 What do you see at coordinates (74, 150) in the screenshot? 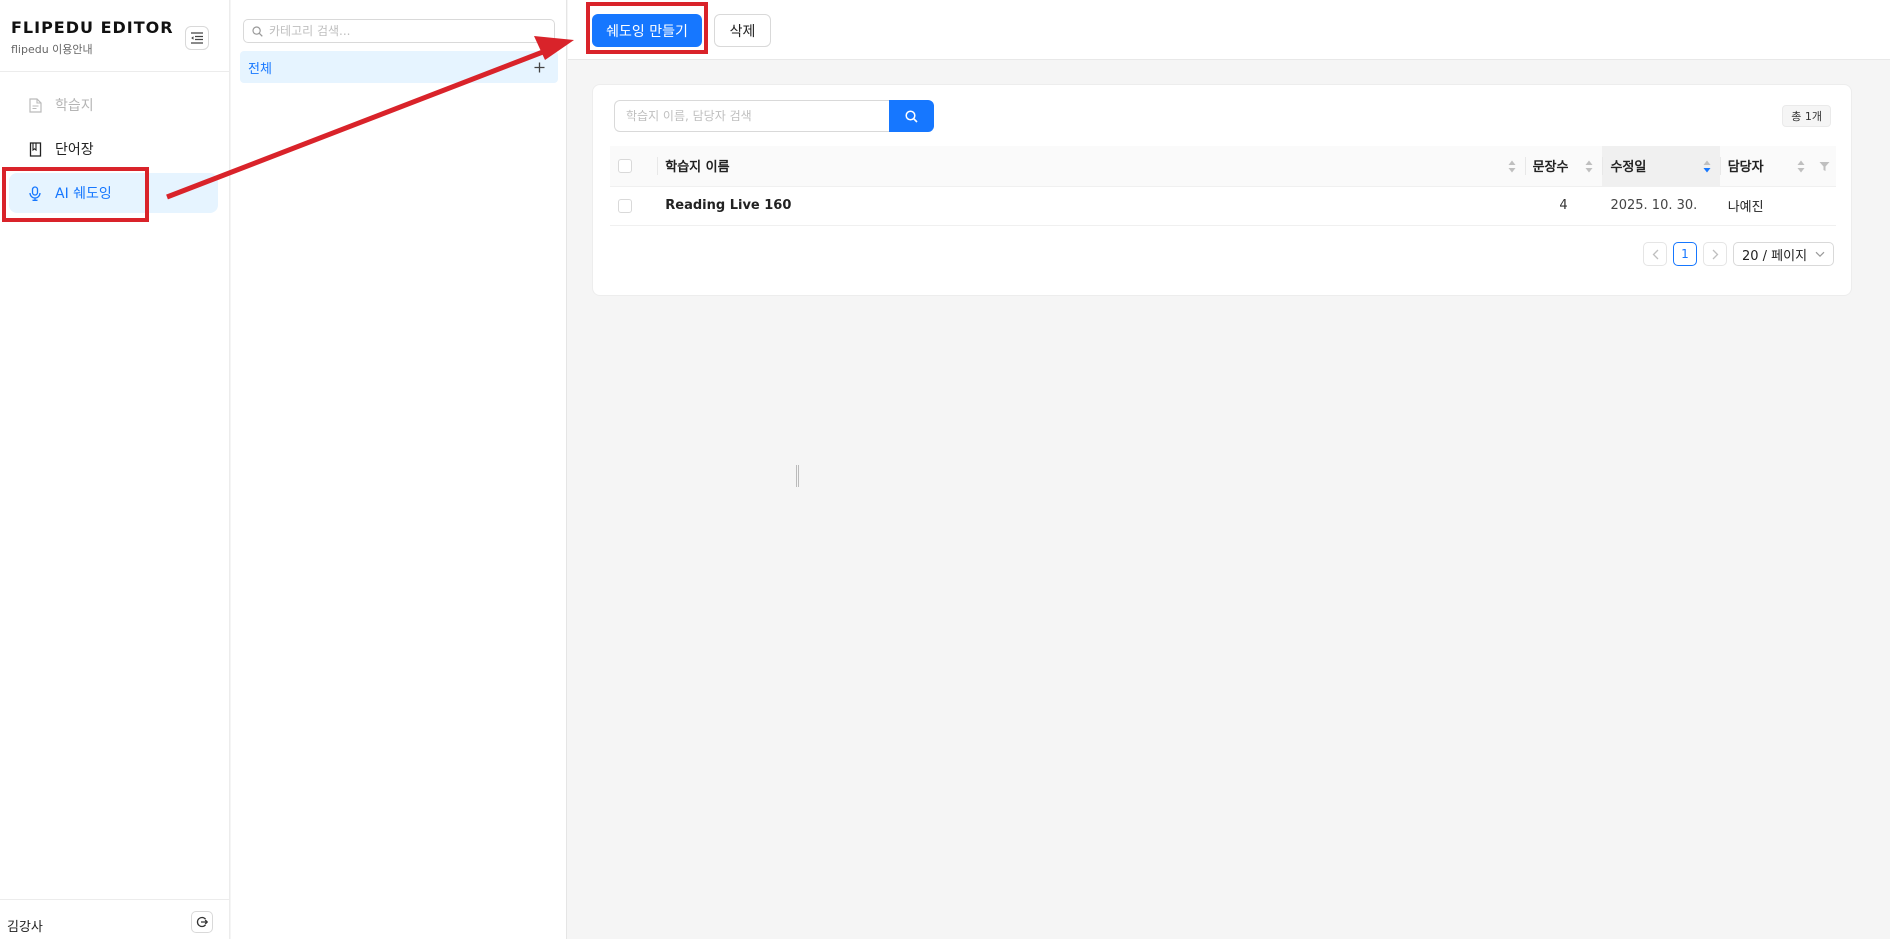
I see `sidebar-item-label: 단어장` at bounding box center [74, 150].